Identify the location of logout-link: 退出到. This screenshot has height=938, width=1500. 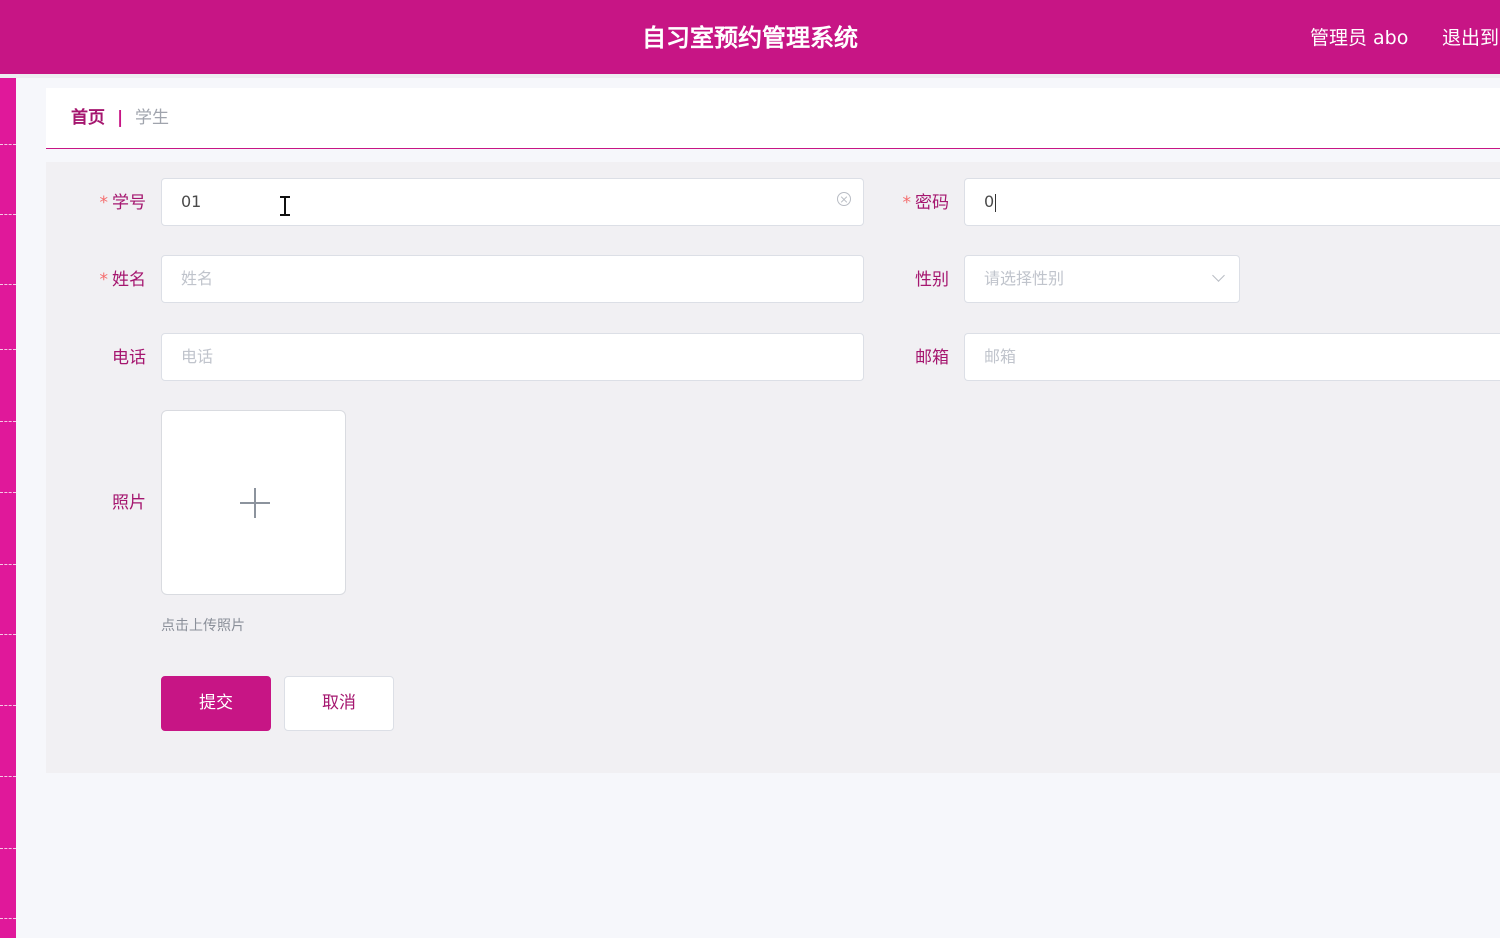
(1470, 38).